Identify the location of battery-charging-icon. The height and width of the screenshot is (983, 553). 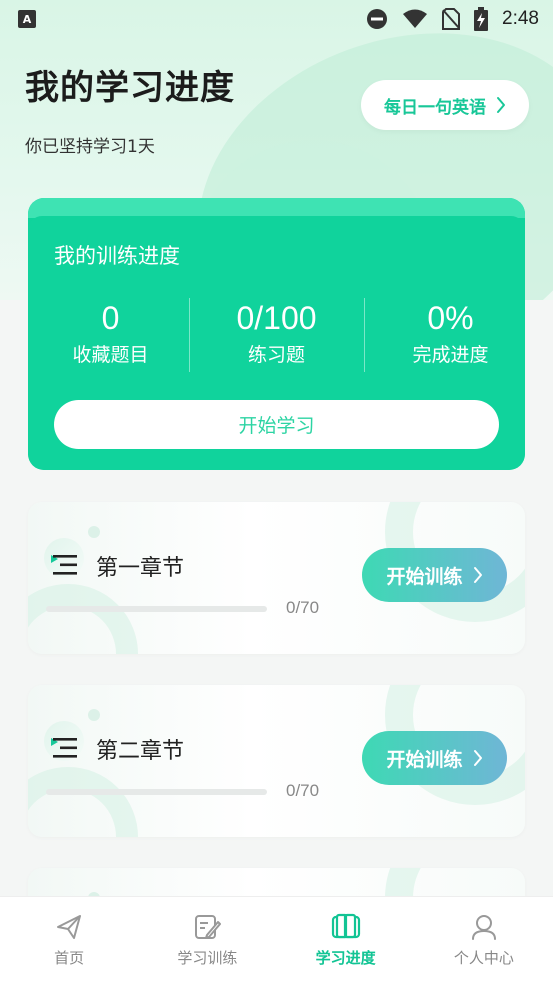
(481, 19).